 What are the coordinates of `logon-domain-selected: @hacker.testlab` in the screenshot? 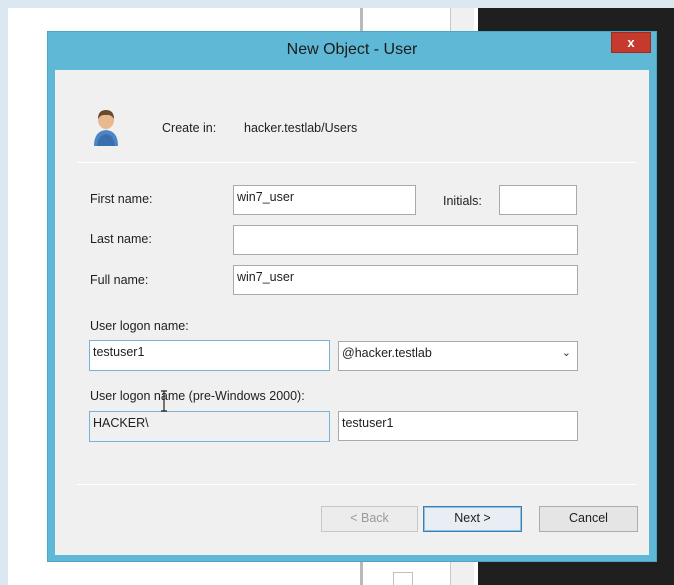 It's located at (387, 353).